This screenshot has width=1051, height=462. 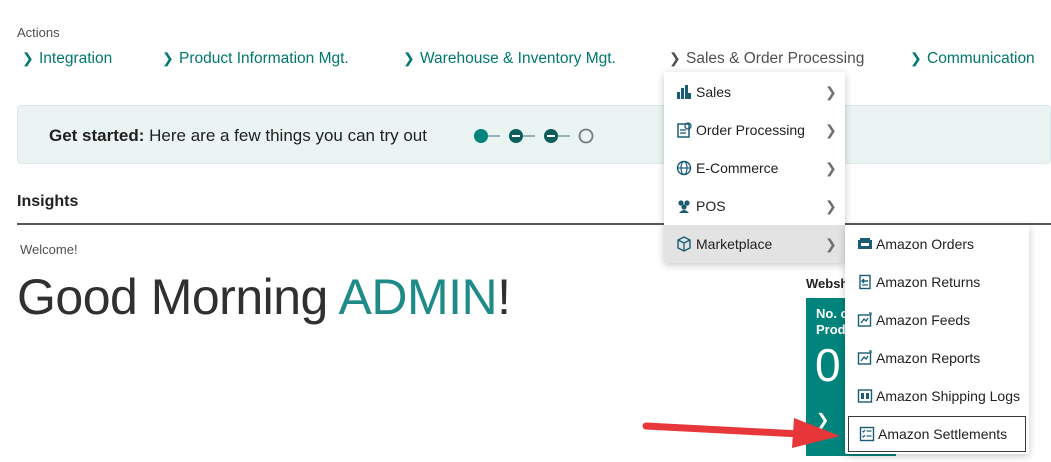 What do you see at coordinates (38, 32) in the screenshot?
I see `actions-label: Actions` at bounding box center [38, 32].